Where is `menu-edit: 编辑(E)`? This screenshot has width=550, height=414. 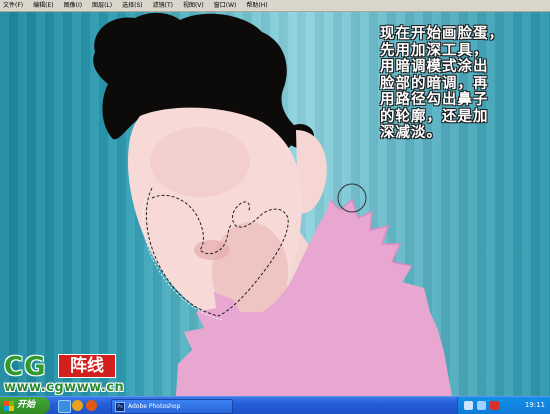
menu-edit: 编辑(E) is located at coordinates (43, 5).